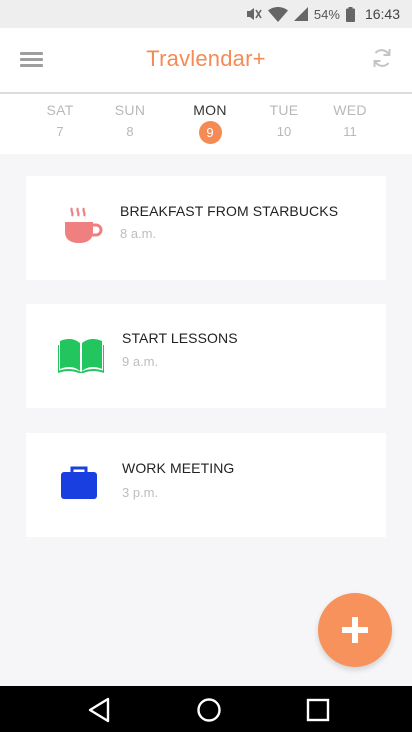 This screenshot has width=412, height=732. What do you see at coordinates (79, 487) in the screenshot?
I see `briefcase-icon` at bounding box center [79, 487].